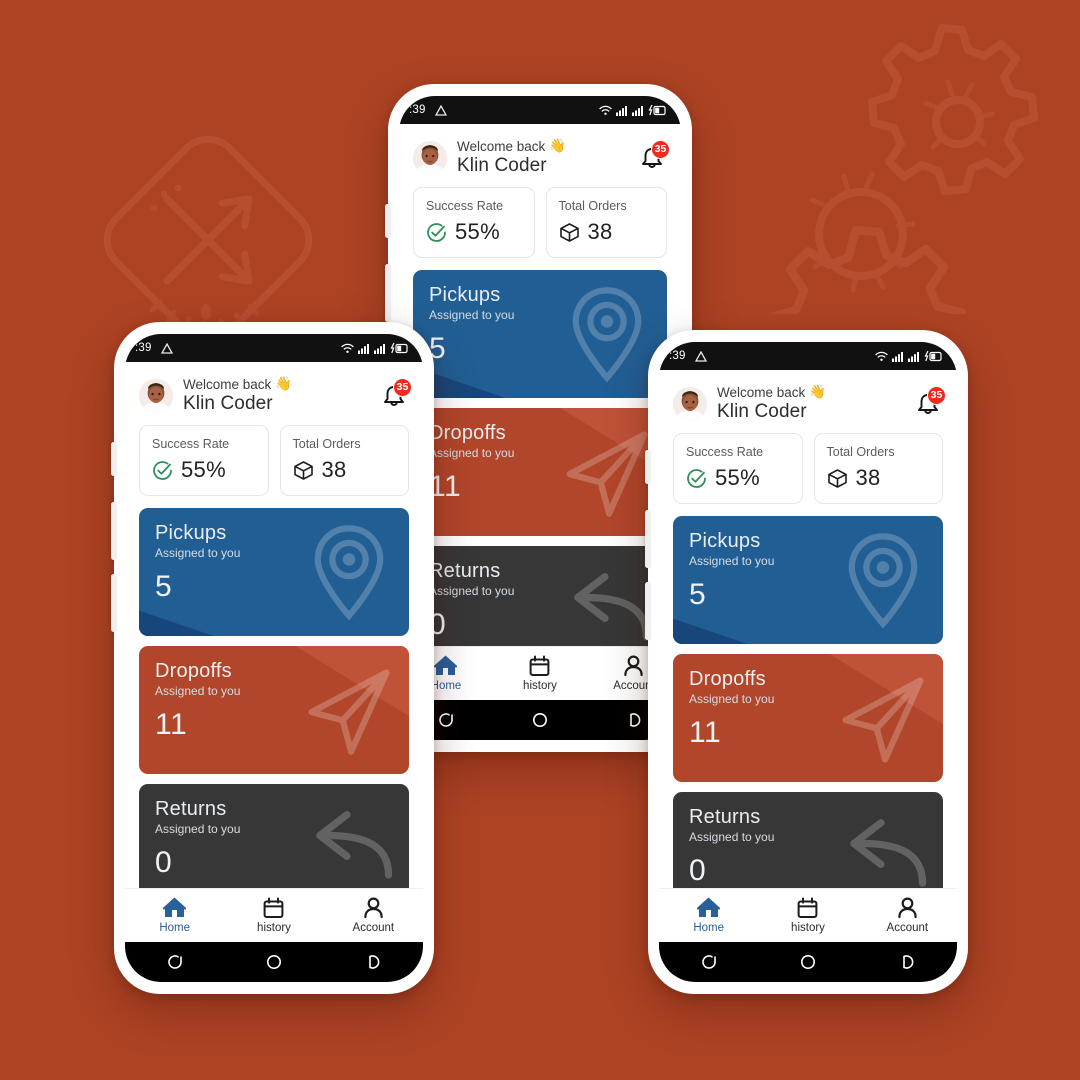  Describe the element at coordinates (164, 862) in the screenshot. I see `card-count: 0` at that location.